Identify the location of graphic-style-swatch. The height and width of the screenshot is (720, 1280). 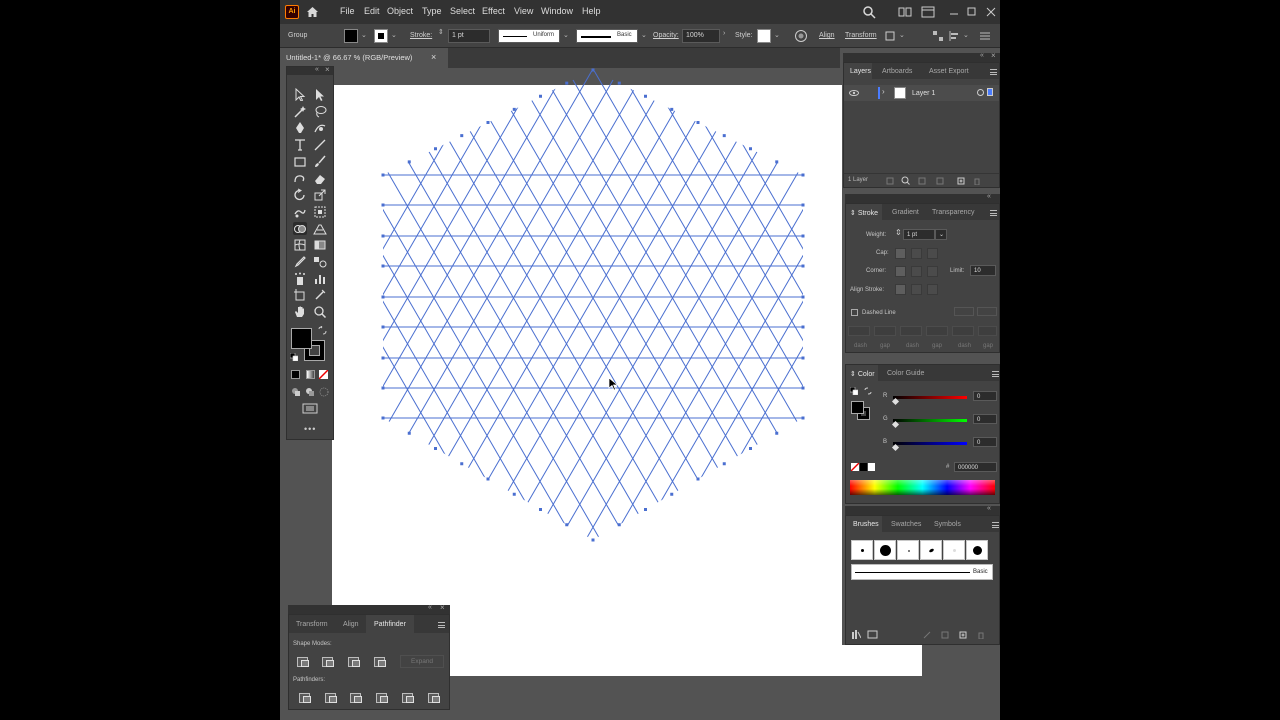
(764, 36).